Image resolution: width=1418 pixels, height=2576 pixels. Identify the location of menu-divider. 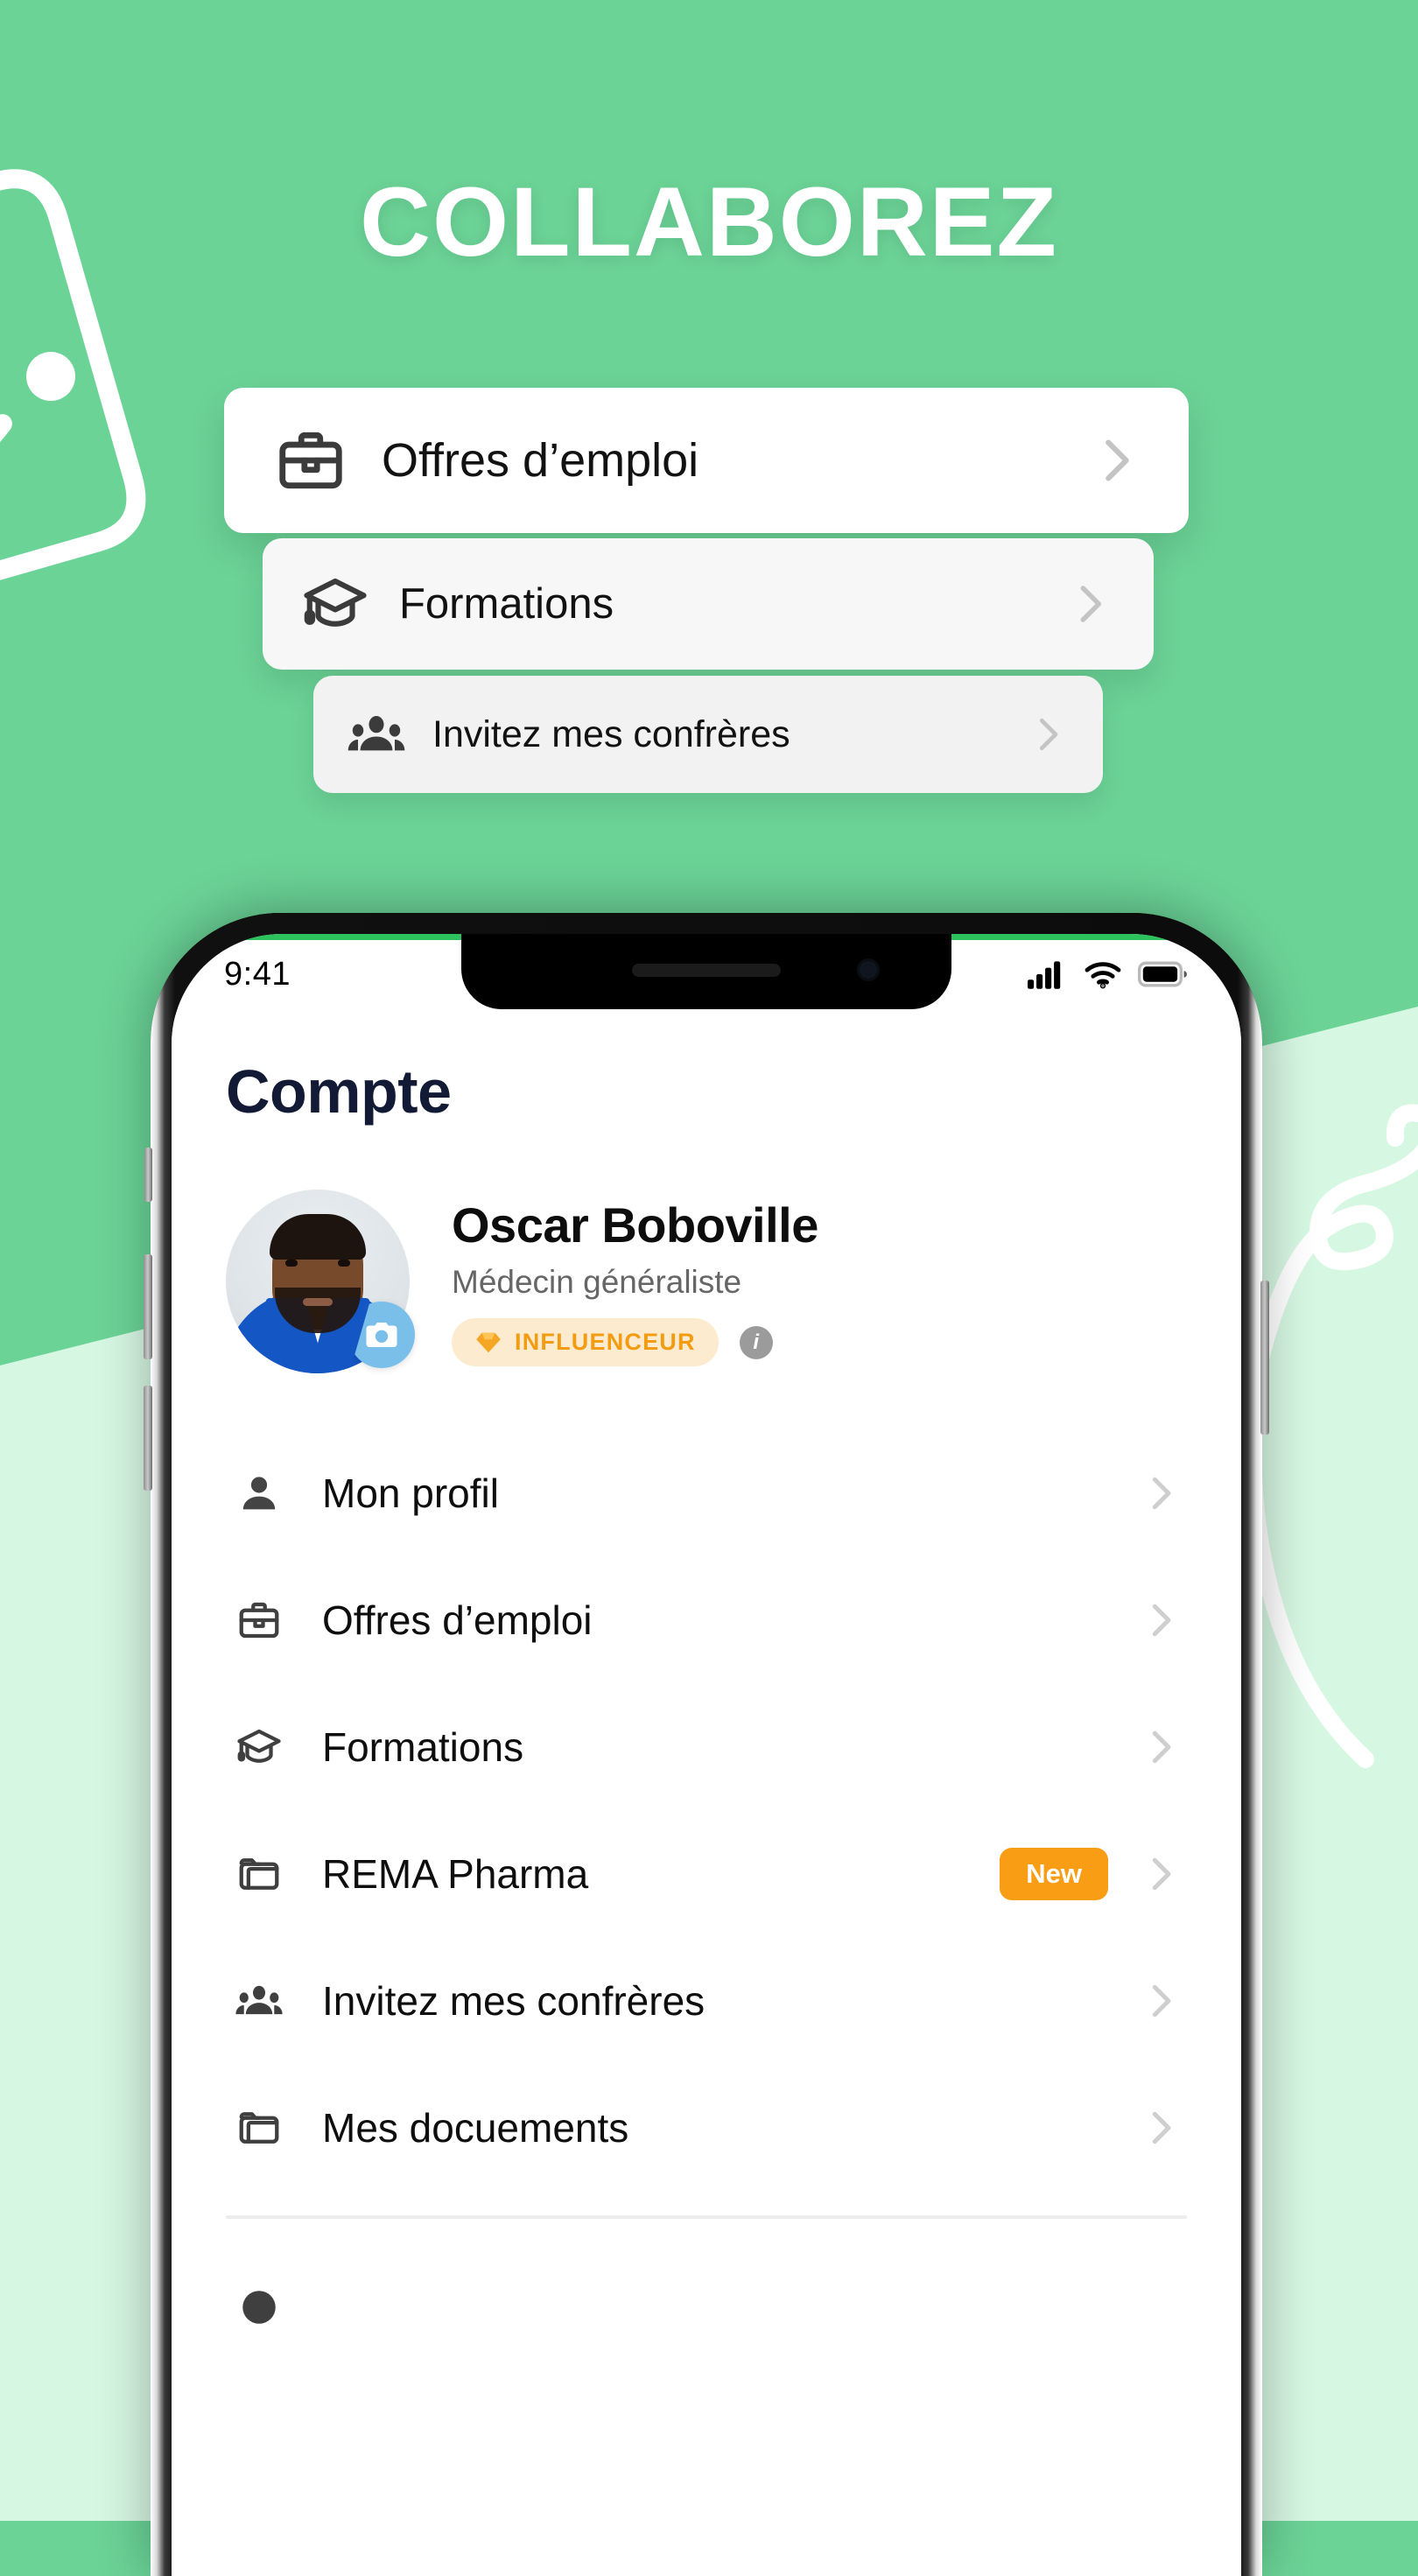
(706, 2217).